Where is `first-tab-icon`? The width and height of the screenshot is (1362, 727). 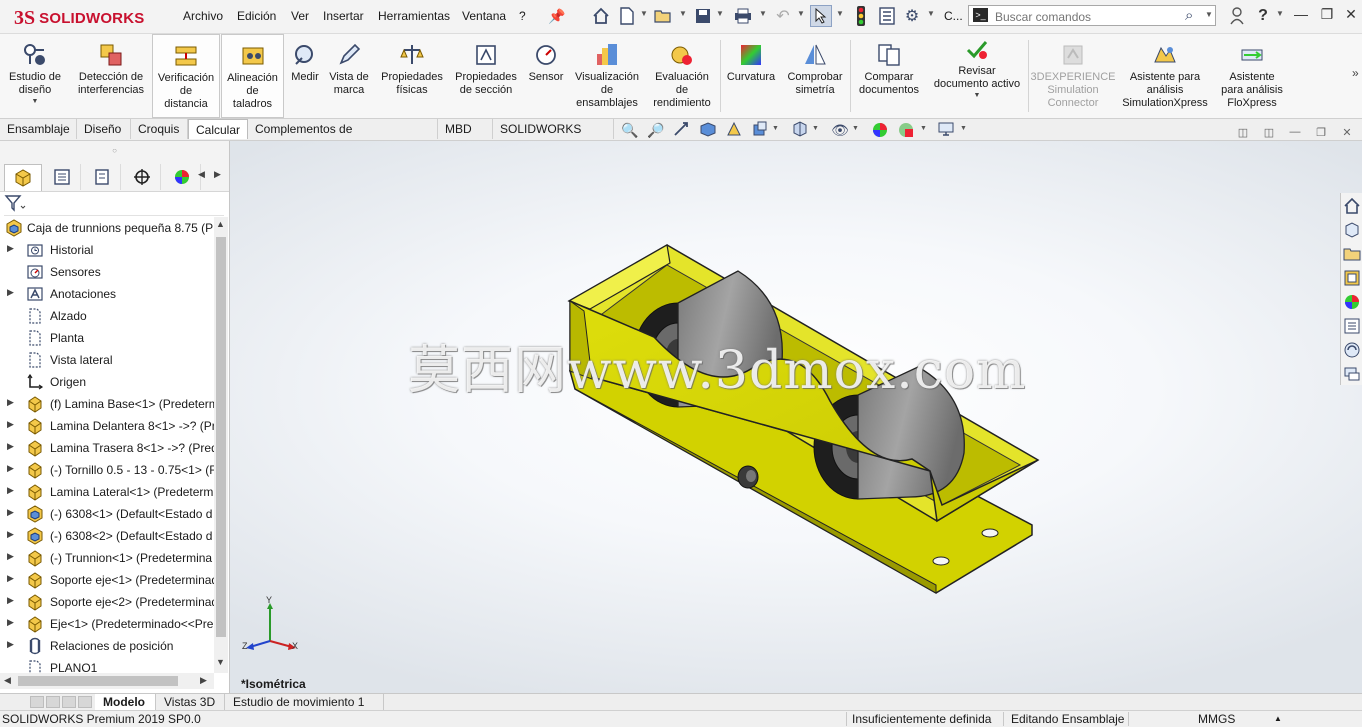 first-tab-icon is located at coordinates (37, 702).